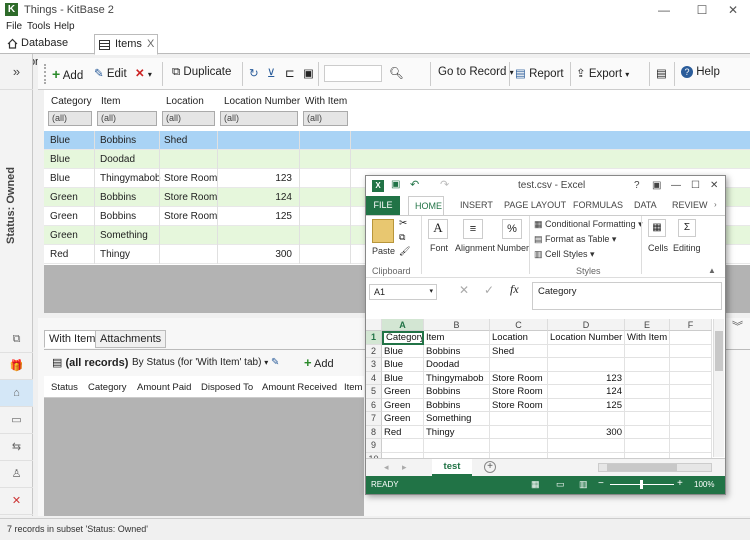 This screenshot has height=540, width=750. I want to click on add-sheet-icon: +, so click(490, 467).